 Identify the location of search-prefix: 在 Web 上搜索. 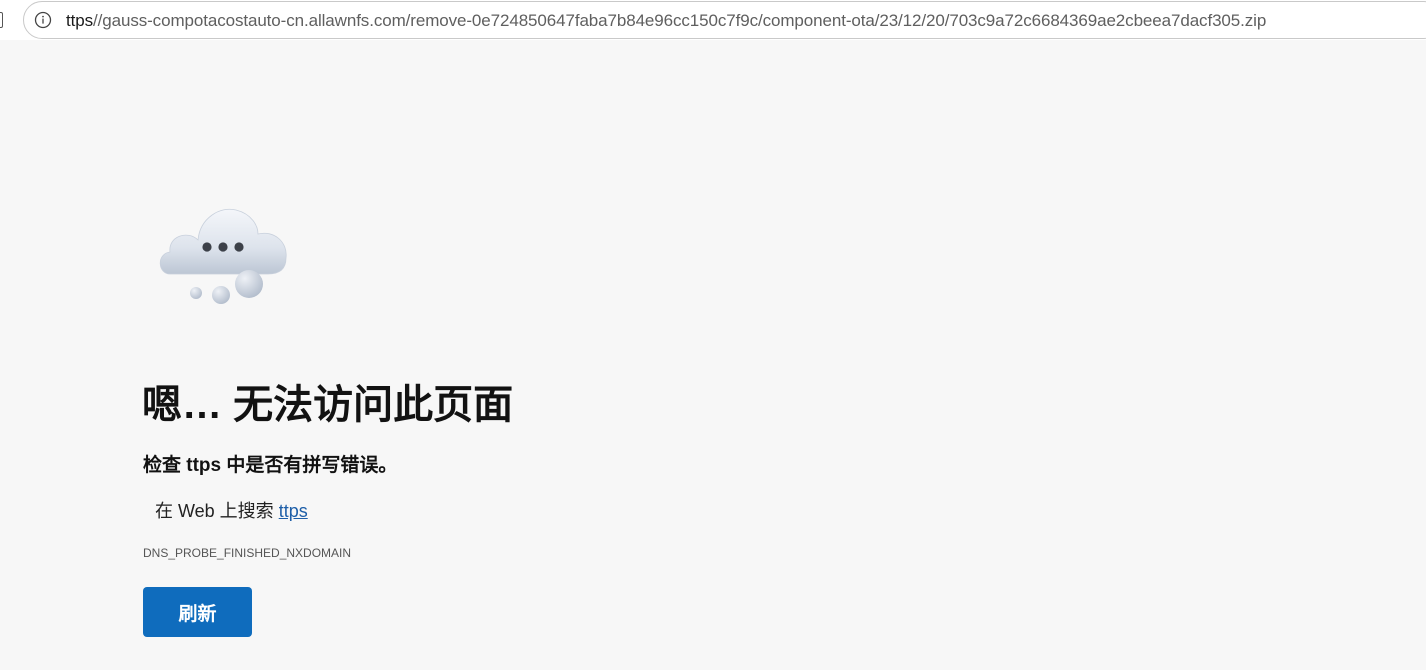
(217, 511).